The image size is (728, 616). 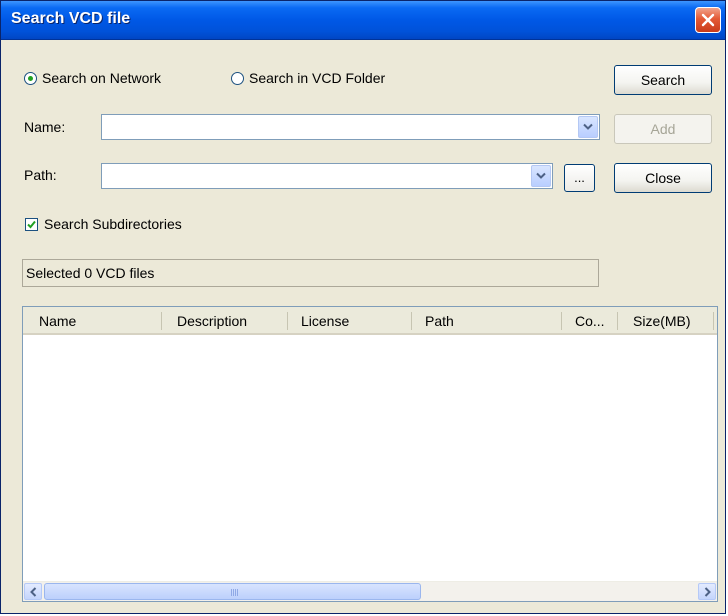 I want to click on radio-button-checked, so click(x=30, y=78).